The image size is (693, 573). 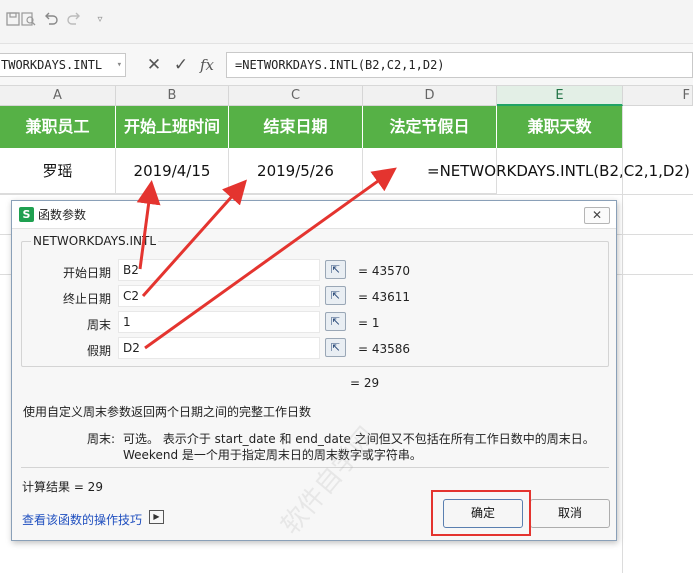 I want to click on cell-c2: 2019/5/26, so click(x=296, y=171).